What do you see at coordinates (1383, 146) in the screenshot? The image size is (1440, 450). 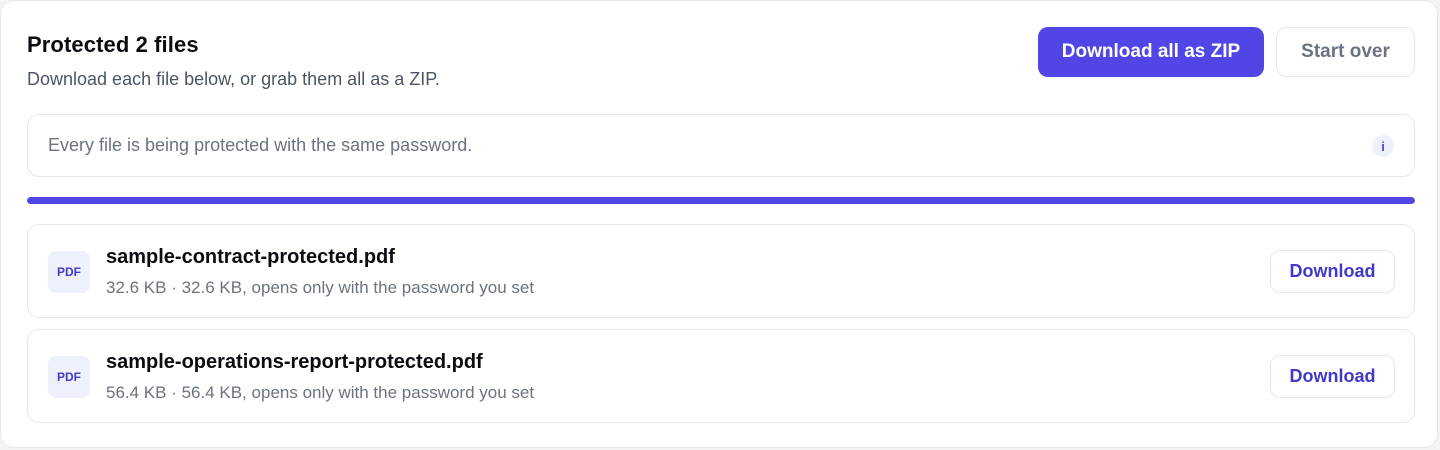 I see `info-icon: i` at bounding box center [1383, 146].